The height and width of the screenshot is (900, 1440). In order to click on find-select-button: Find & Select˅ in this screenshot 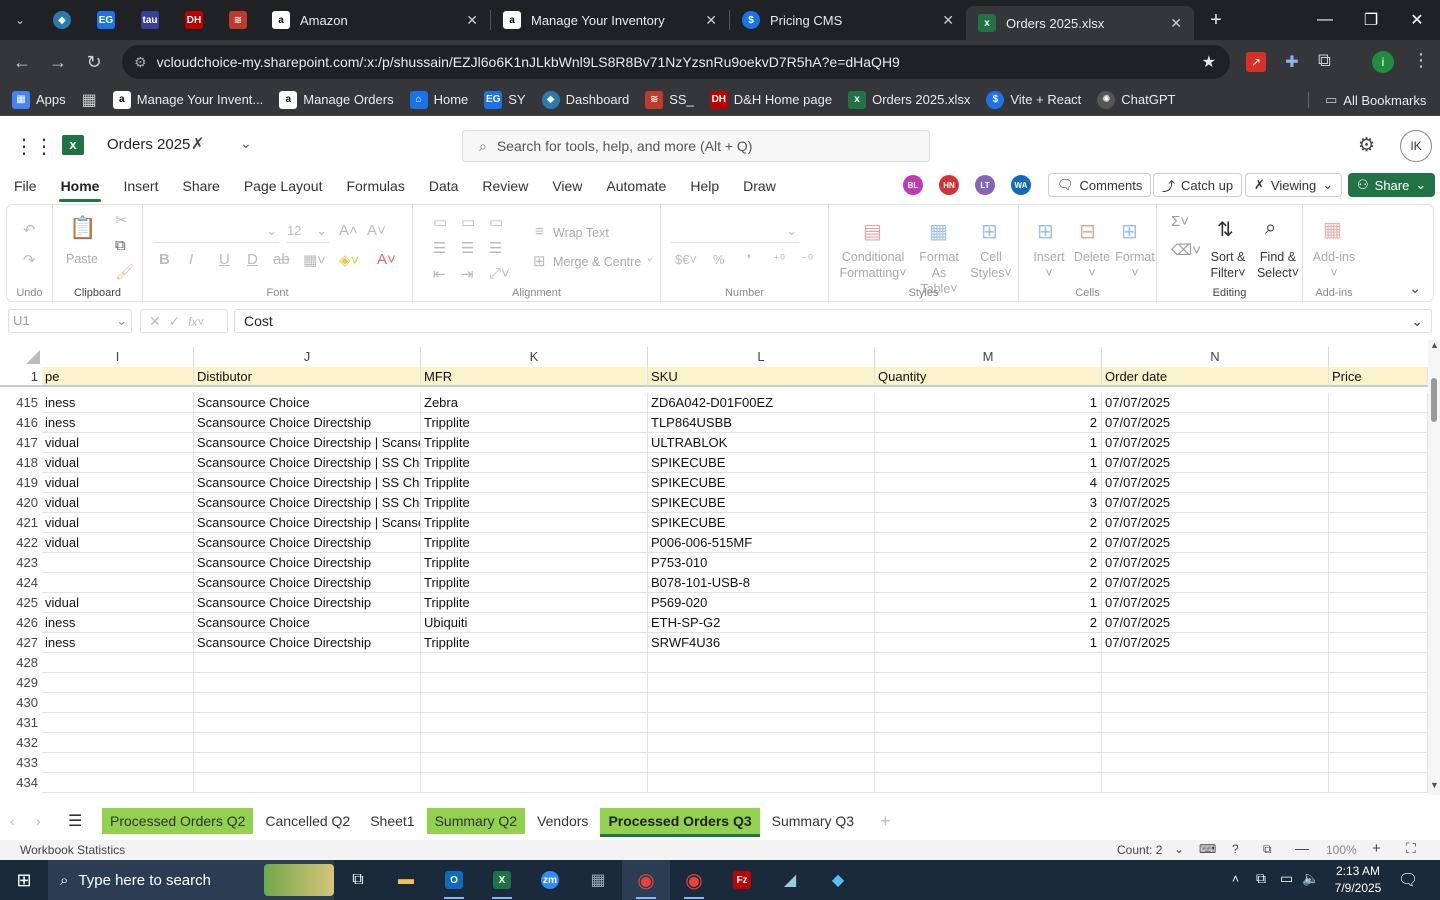, I will do `click(1278, 265)`.